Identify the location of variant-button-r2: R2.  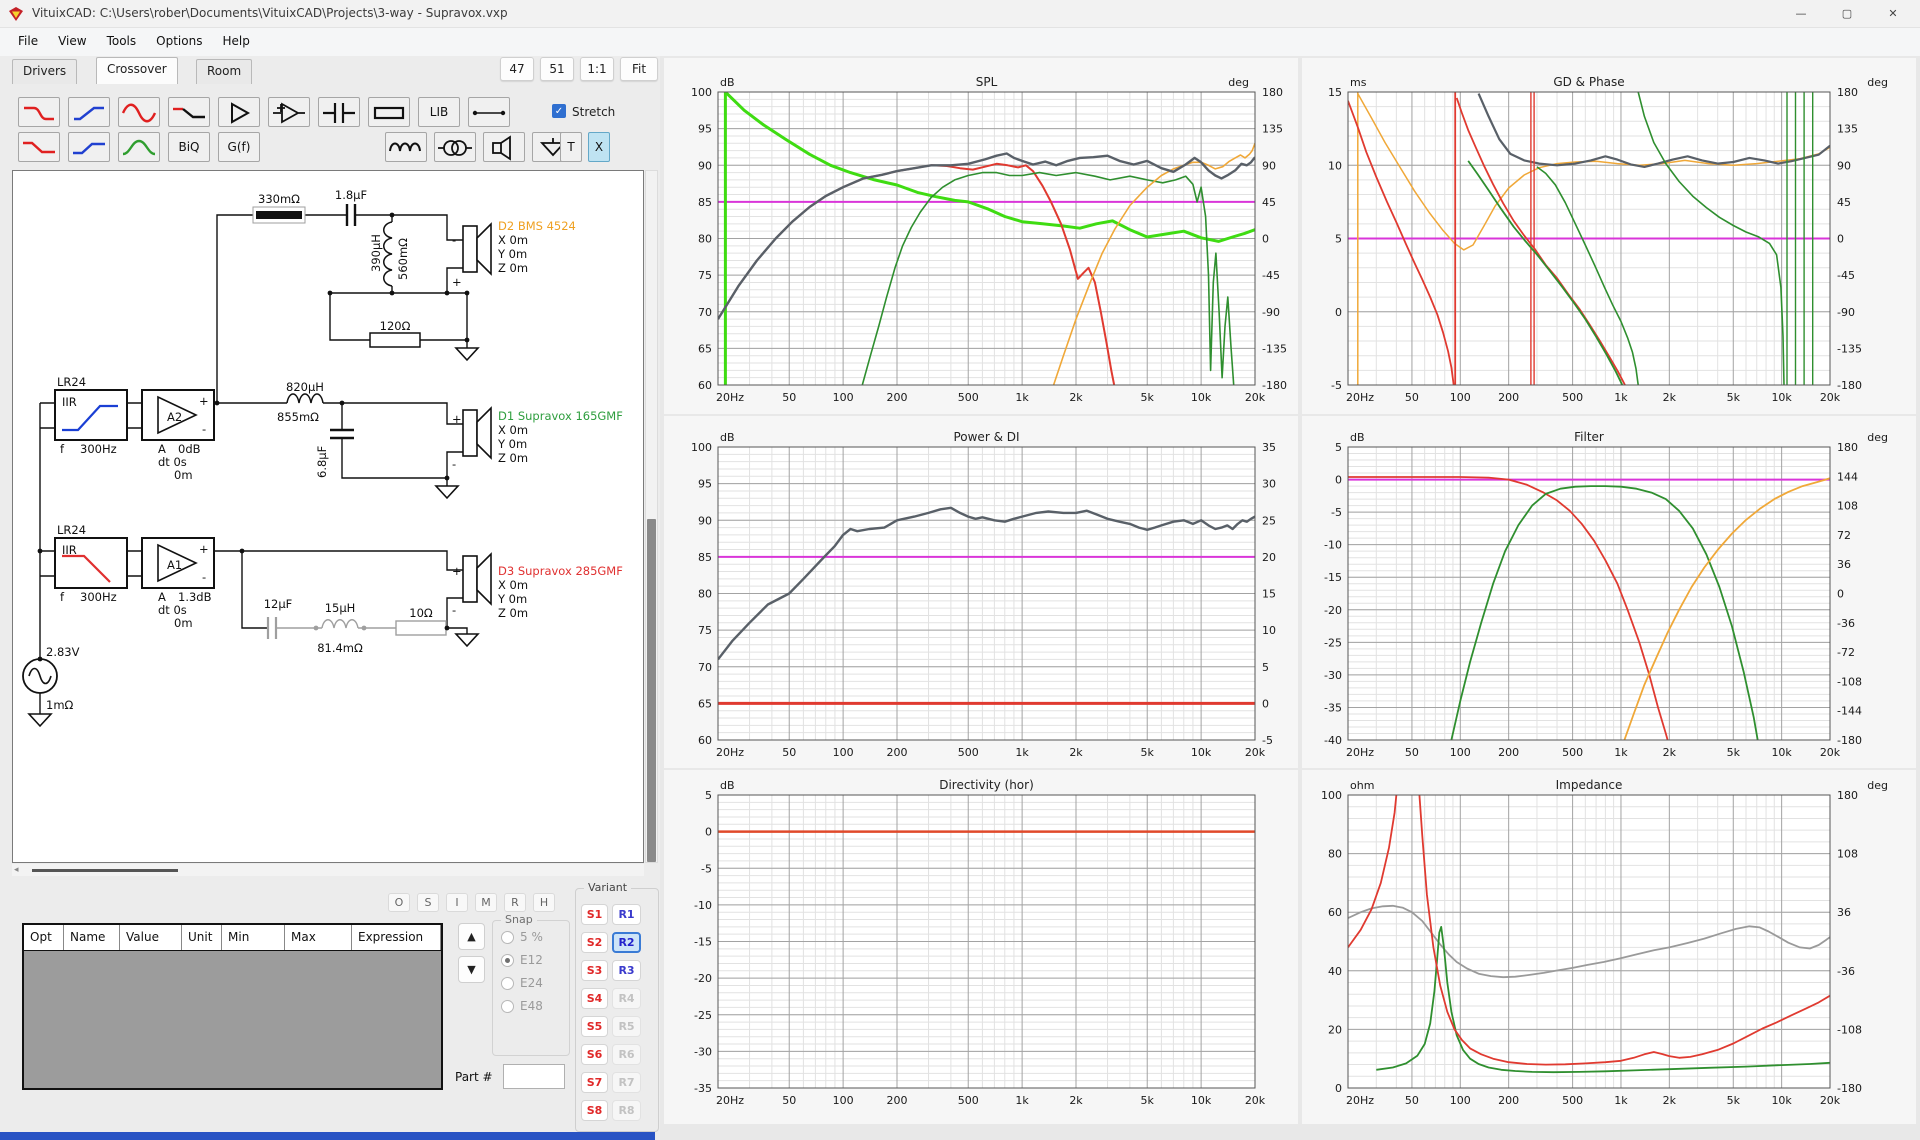
(626, 942).